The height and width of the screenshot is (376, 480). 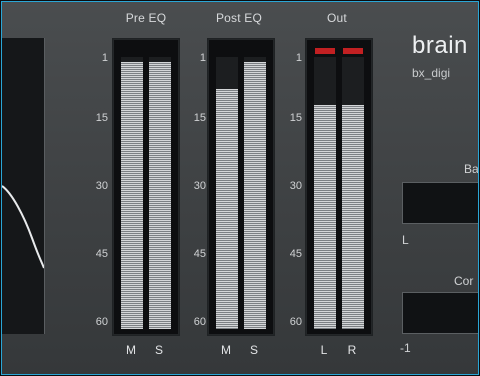 I want to click on eq-curve, so click(x=23, y=227).